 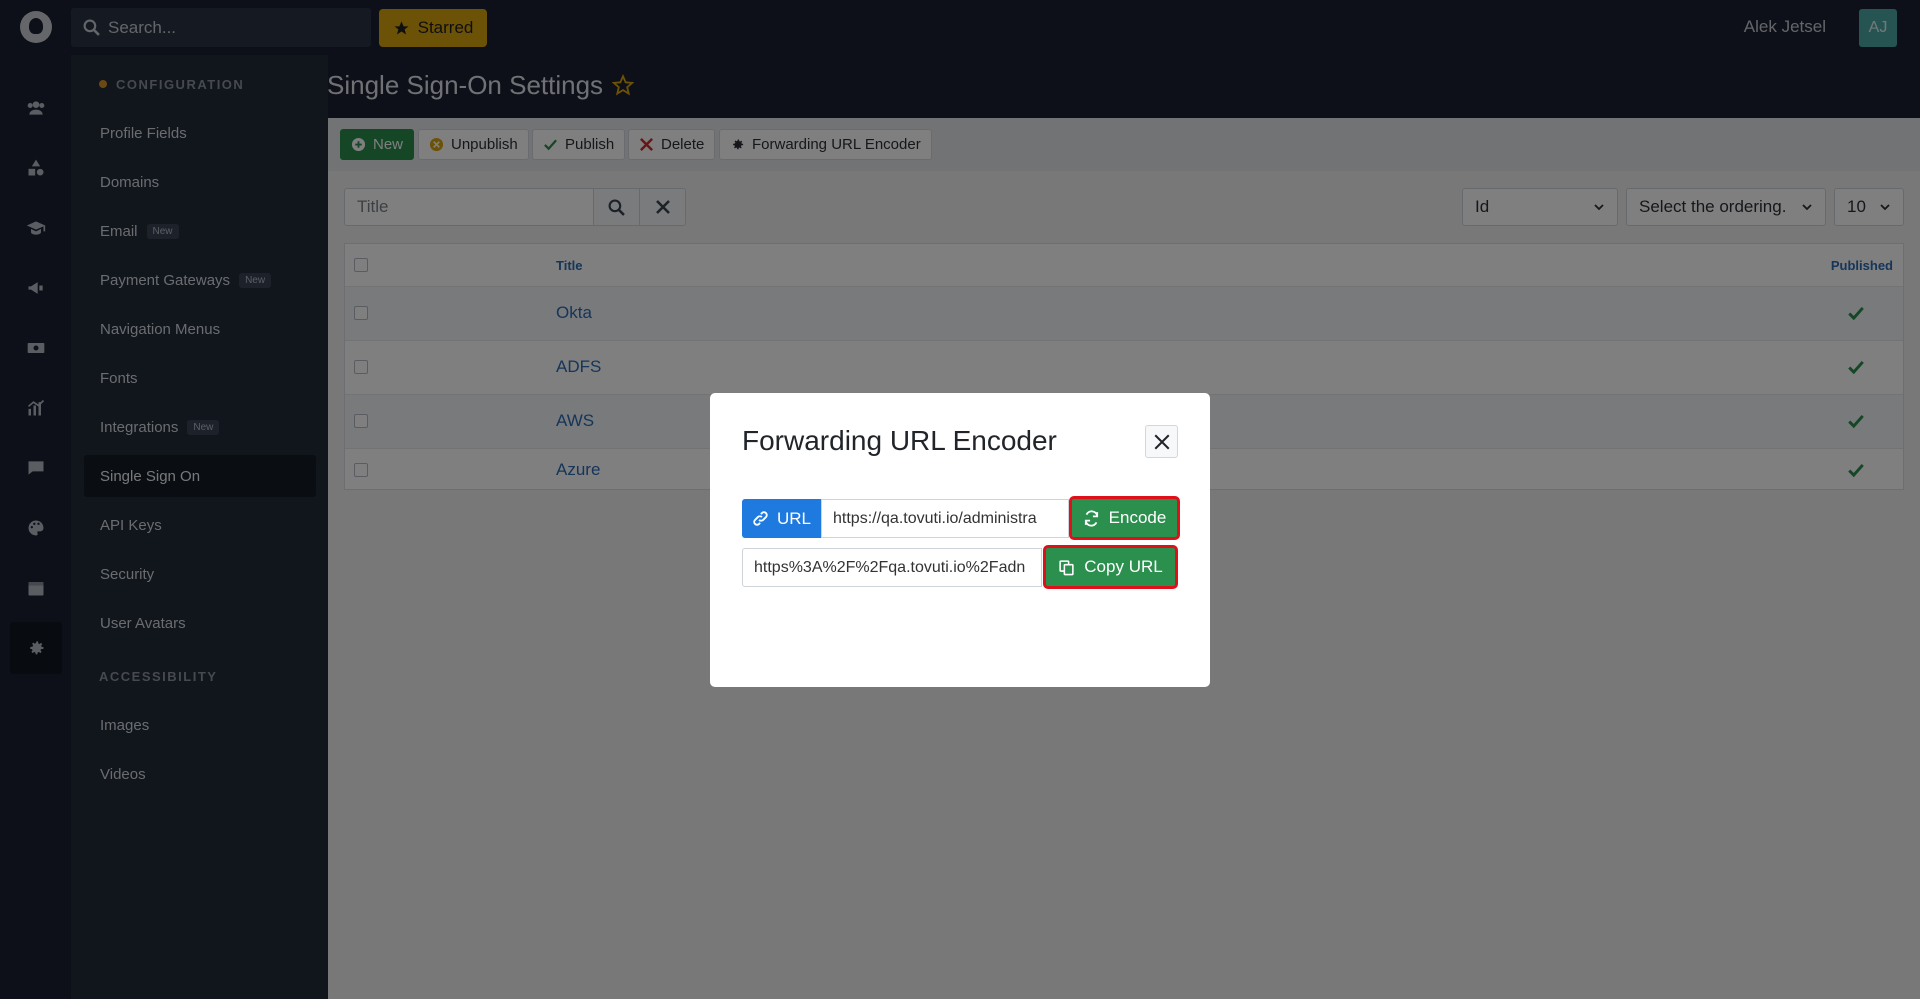 What do you see at coordinates (945, 518) in the screenshot?
I see `url-input: https://qa.tovuti.io/administra` at bounding box center [945, 518].